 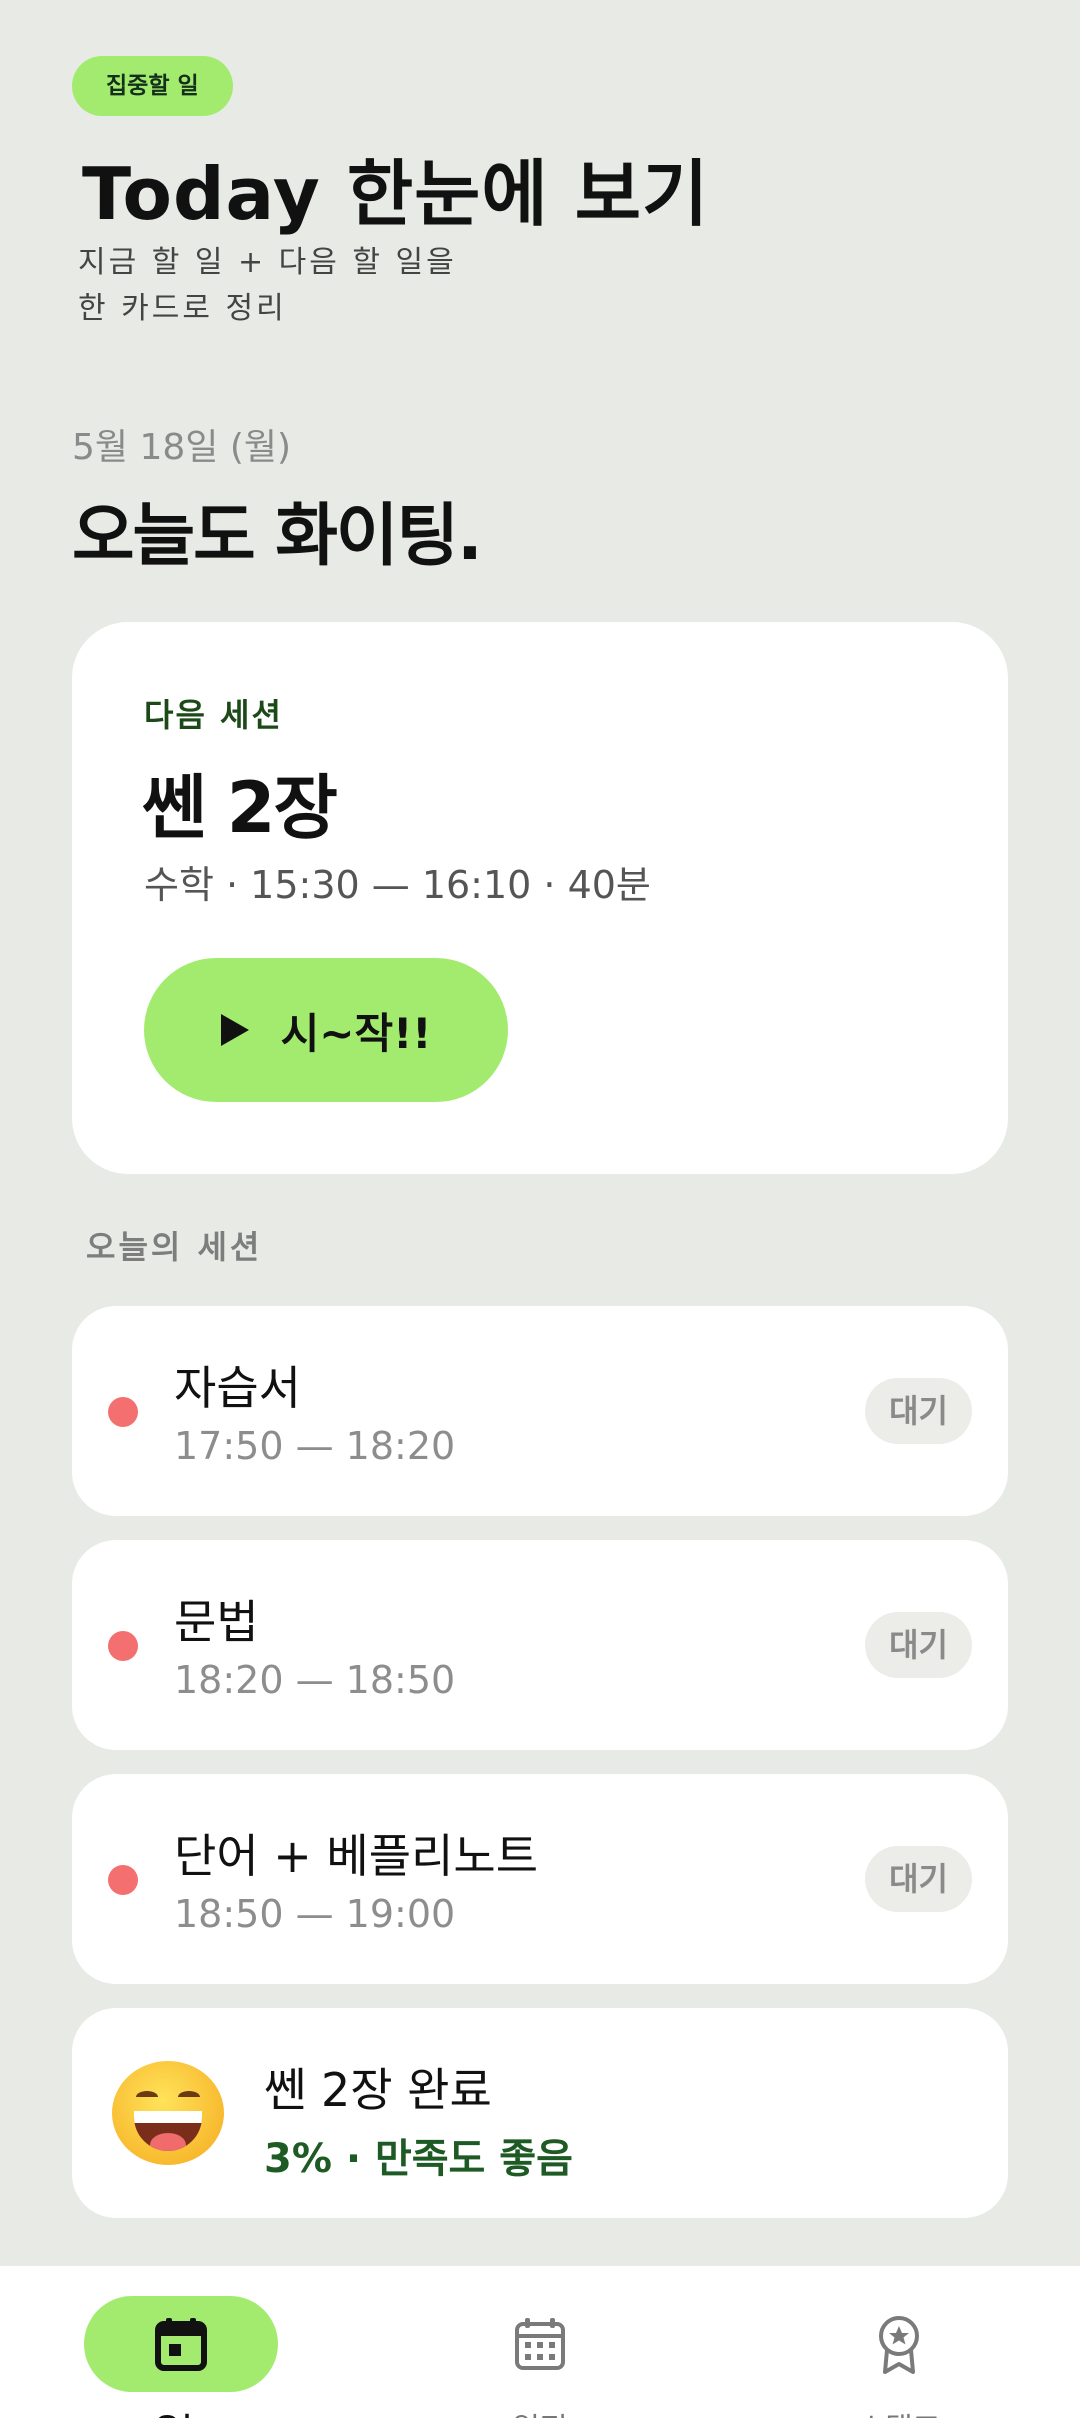 I want to click on session-item: 자습서 17:50 — 18:20 대기, so click(x=540, y=1411).